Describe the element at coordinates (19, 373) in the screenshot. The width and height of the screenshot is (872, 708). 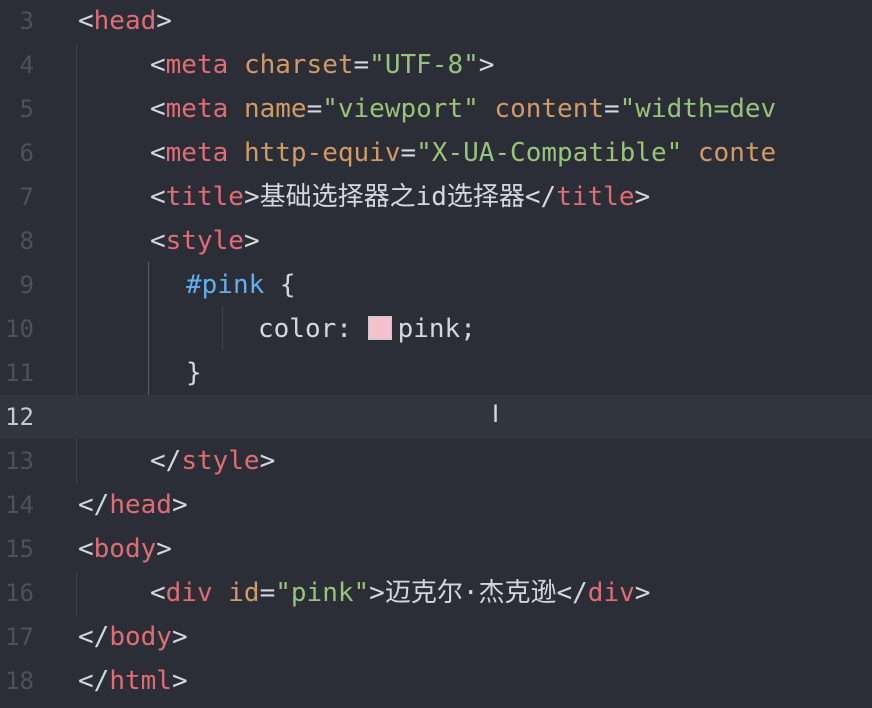
I see `line-number-text: 11` at that location.